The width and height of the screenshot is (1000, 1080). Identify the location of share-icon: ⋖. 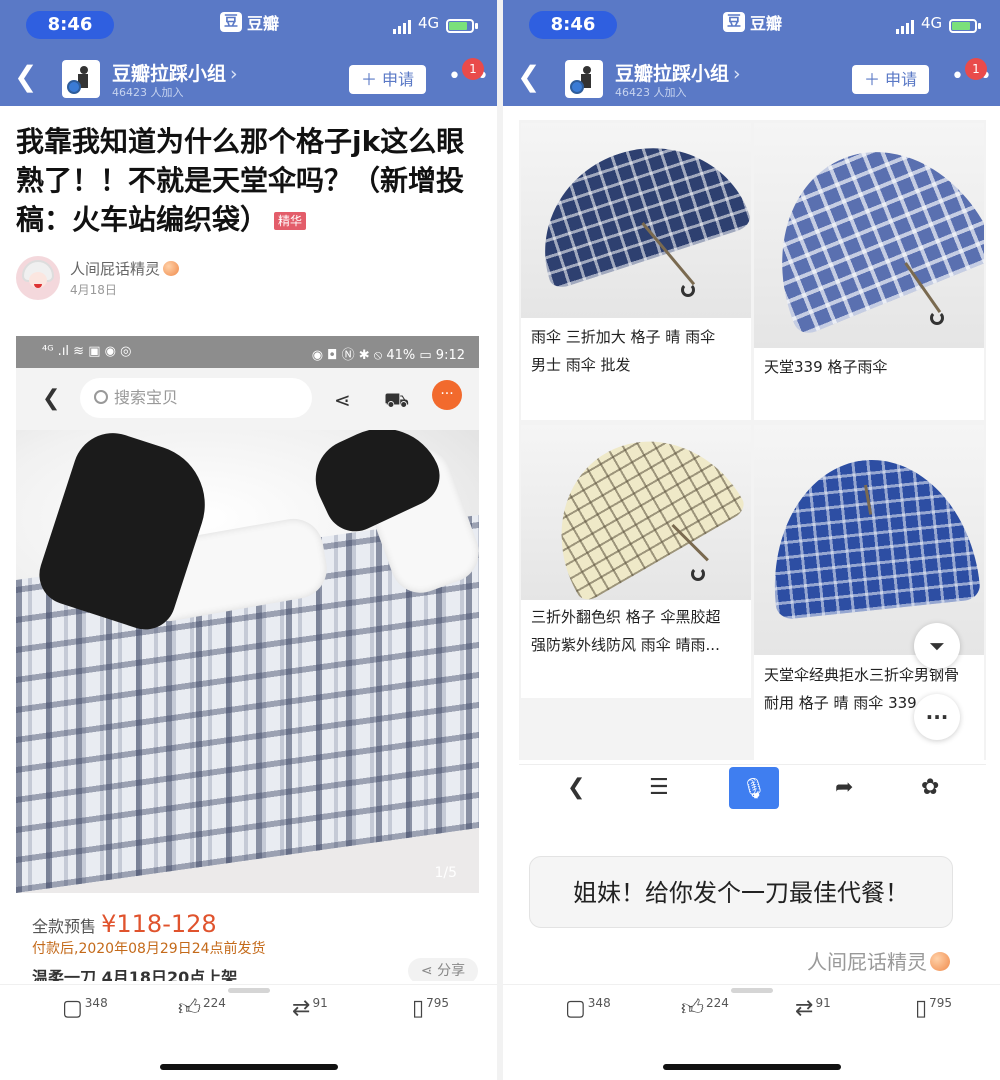
(342, 400).